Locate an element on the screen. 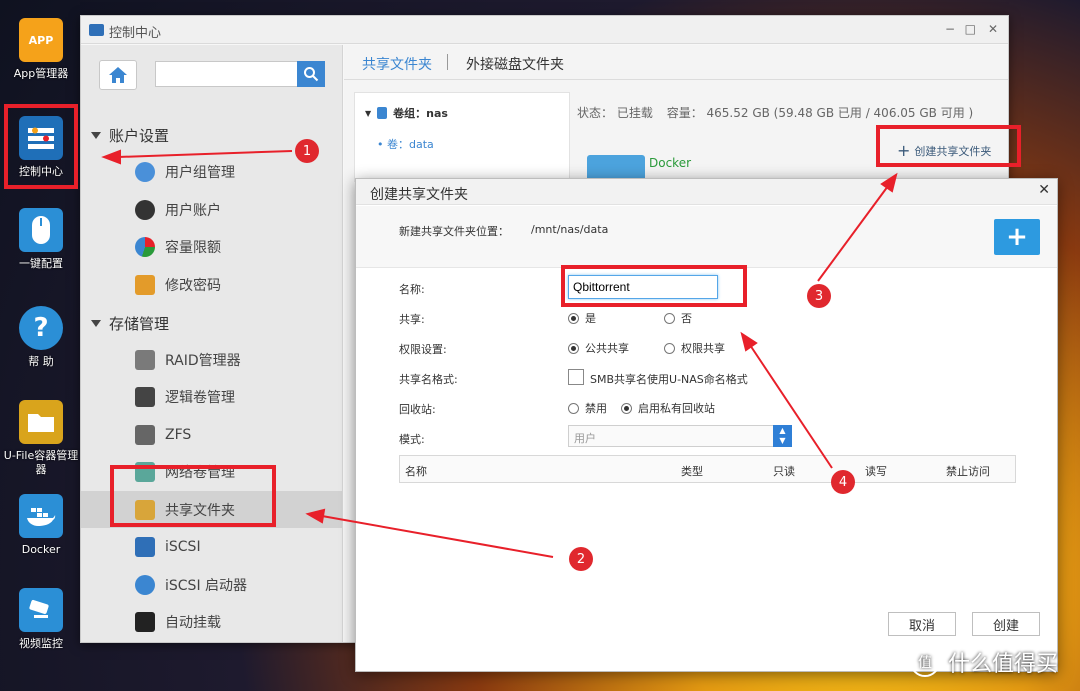  recycle-private-radio: 启用私有回收站 is located at coordinates (668, 408).